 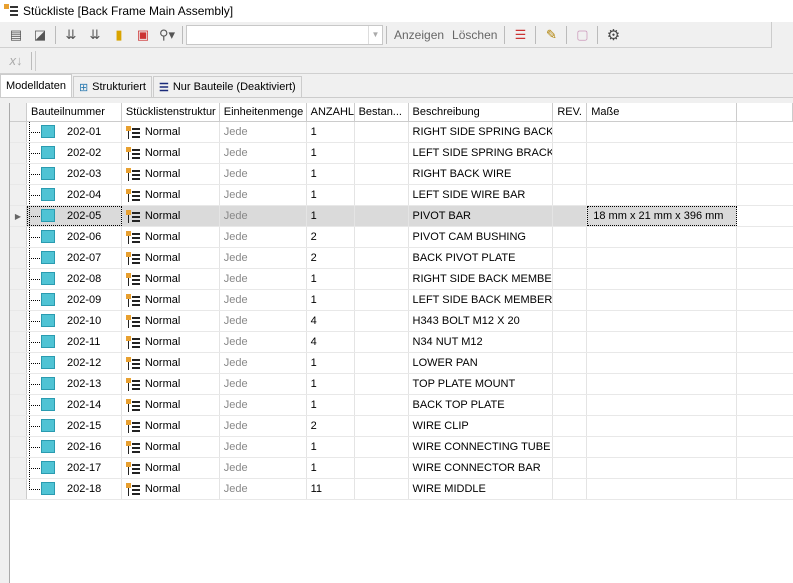 What do you see at coordinates (167, 35) in the screenshot?
I see `find-icon: ⚲▾` at bounding box center [167, 35].